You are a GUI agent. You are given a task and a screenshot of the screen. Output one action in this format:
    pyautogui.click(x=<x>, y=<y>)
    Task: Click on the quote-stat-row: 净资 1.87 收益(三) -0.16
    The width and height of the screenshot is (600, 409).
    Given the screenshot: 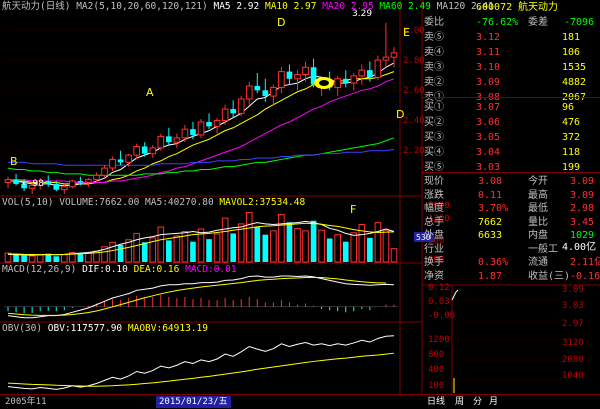 What is the action you would take?
    pyautogui.click(x=511, y=276)
    